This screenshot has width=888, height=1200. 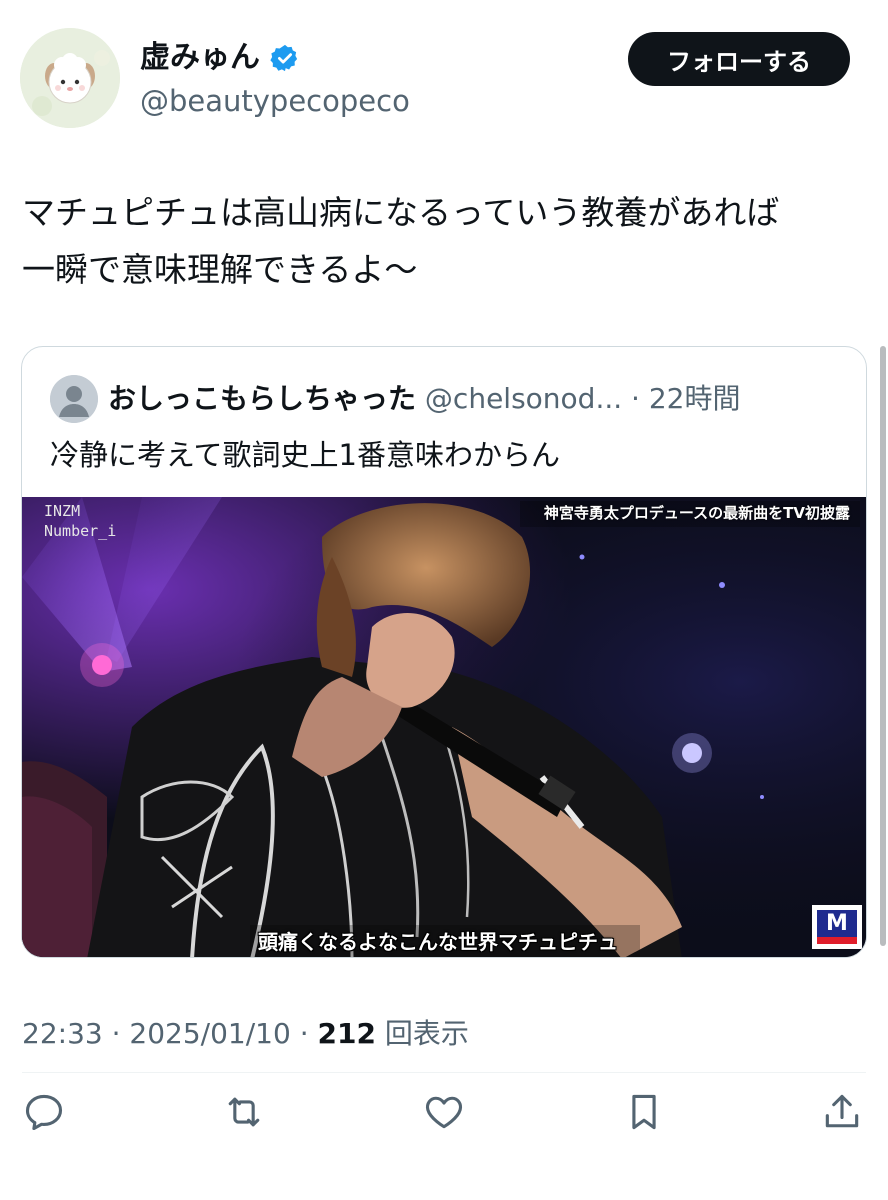 I want to click on tweet-meta: 22:33 · 2025/01/10 · 212 回表示, so click(x=245, y=1034).